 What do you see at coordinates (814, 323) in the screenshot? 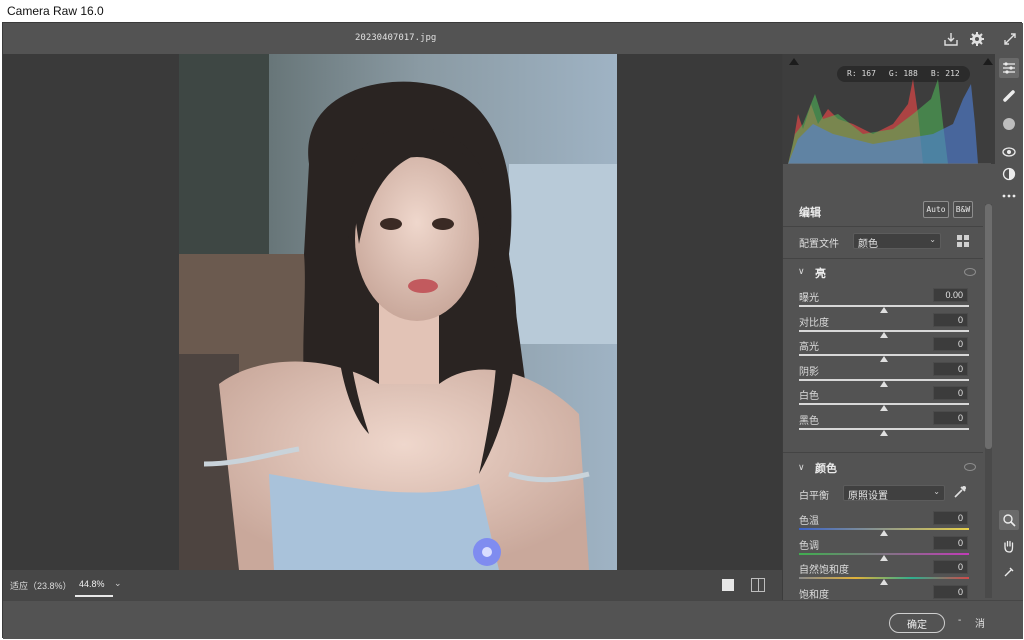
I see `slider-label: 对比度` at bounding box center [814, 323].